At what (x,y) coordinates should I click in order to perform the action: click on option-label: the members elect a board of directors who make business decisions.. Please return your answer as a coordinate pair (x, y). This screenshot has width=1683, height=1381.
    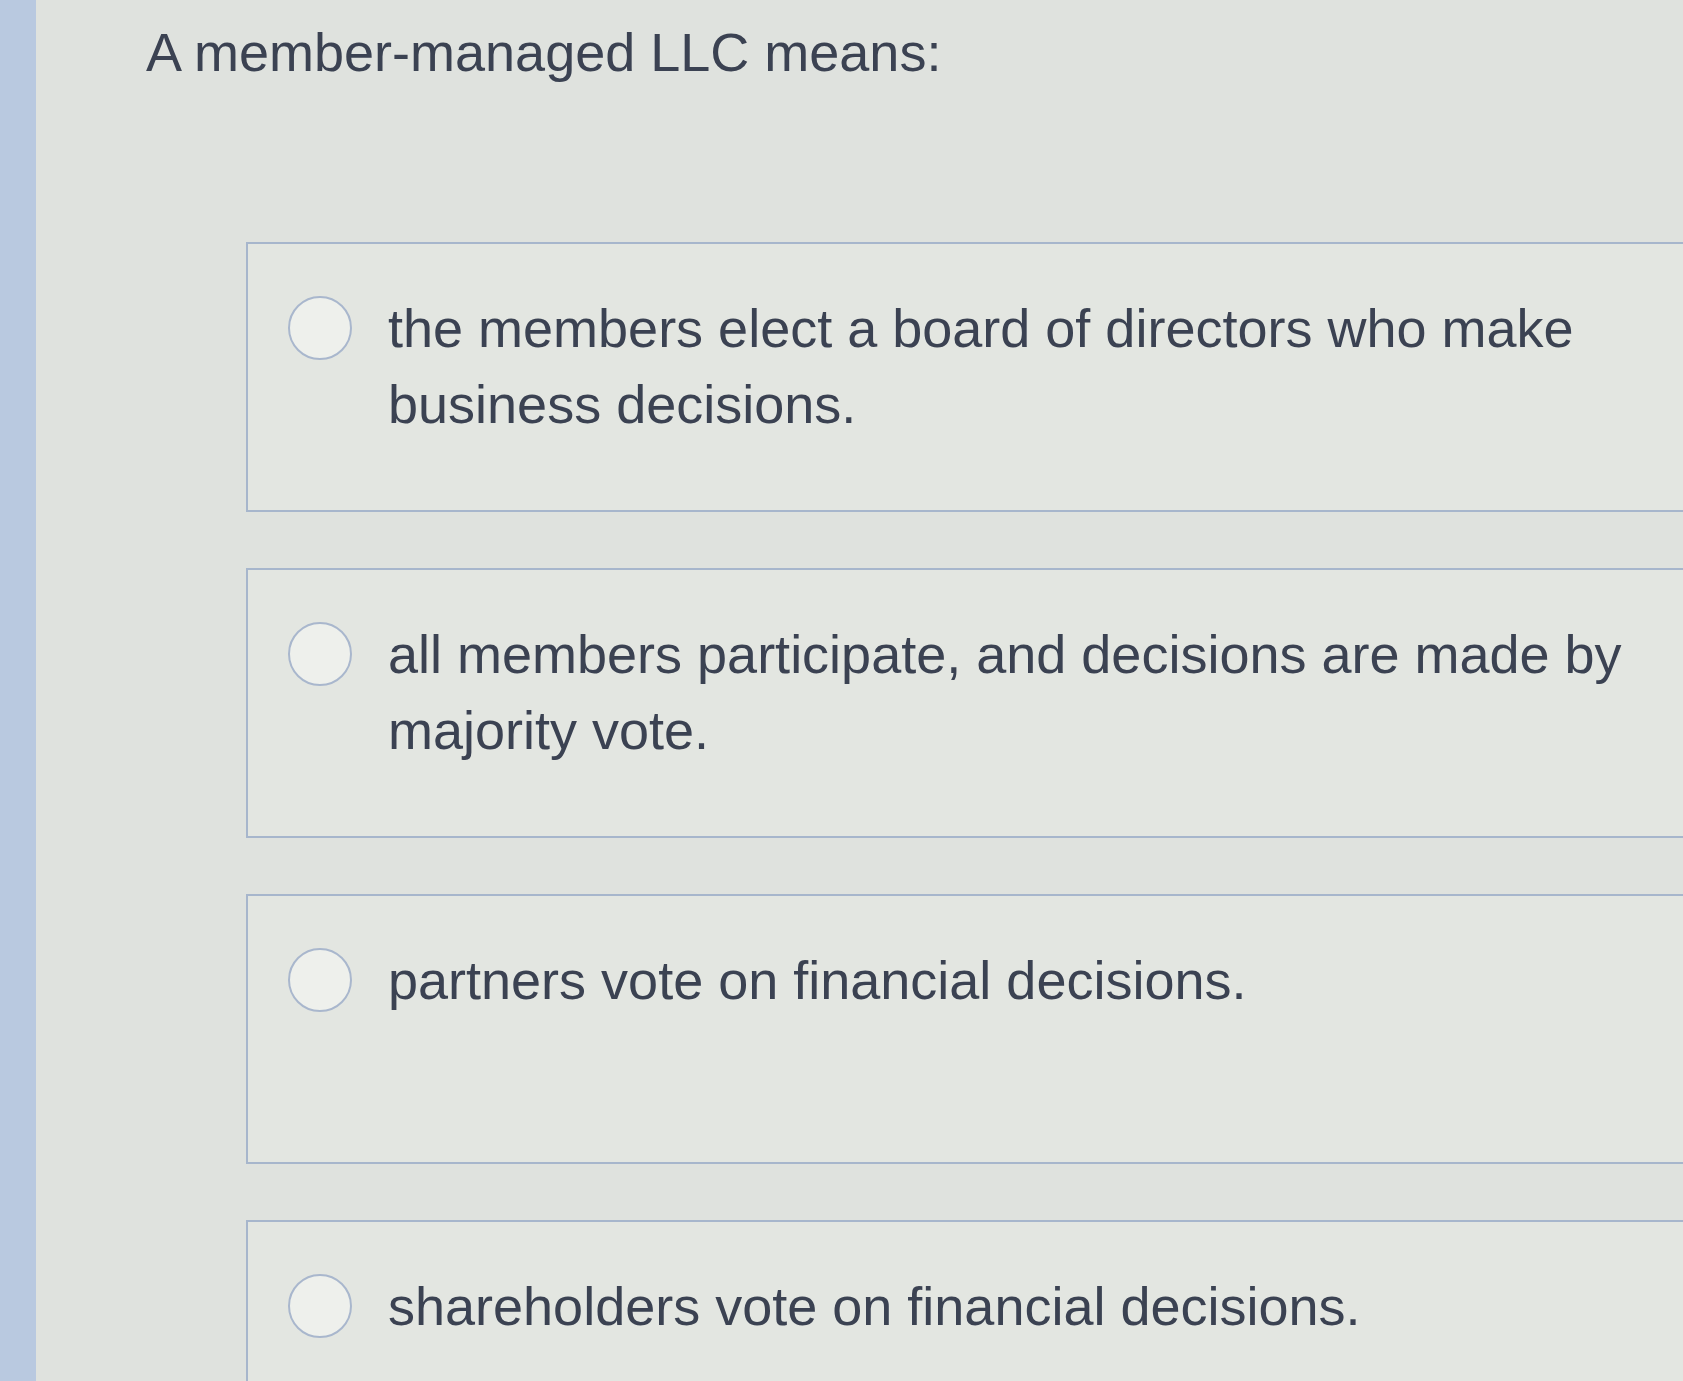
    Looking at the image, I should click on (981, 366).